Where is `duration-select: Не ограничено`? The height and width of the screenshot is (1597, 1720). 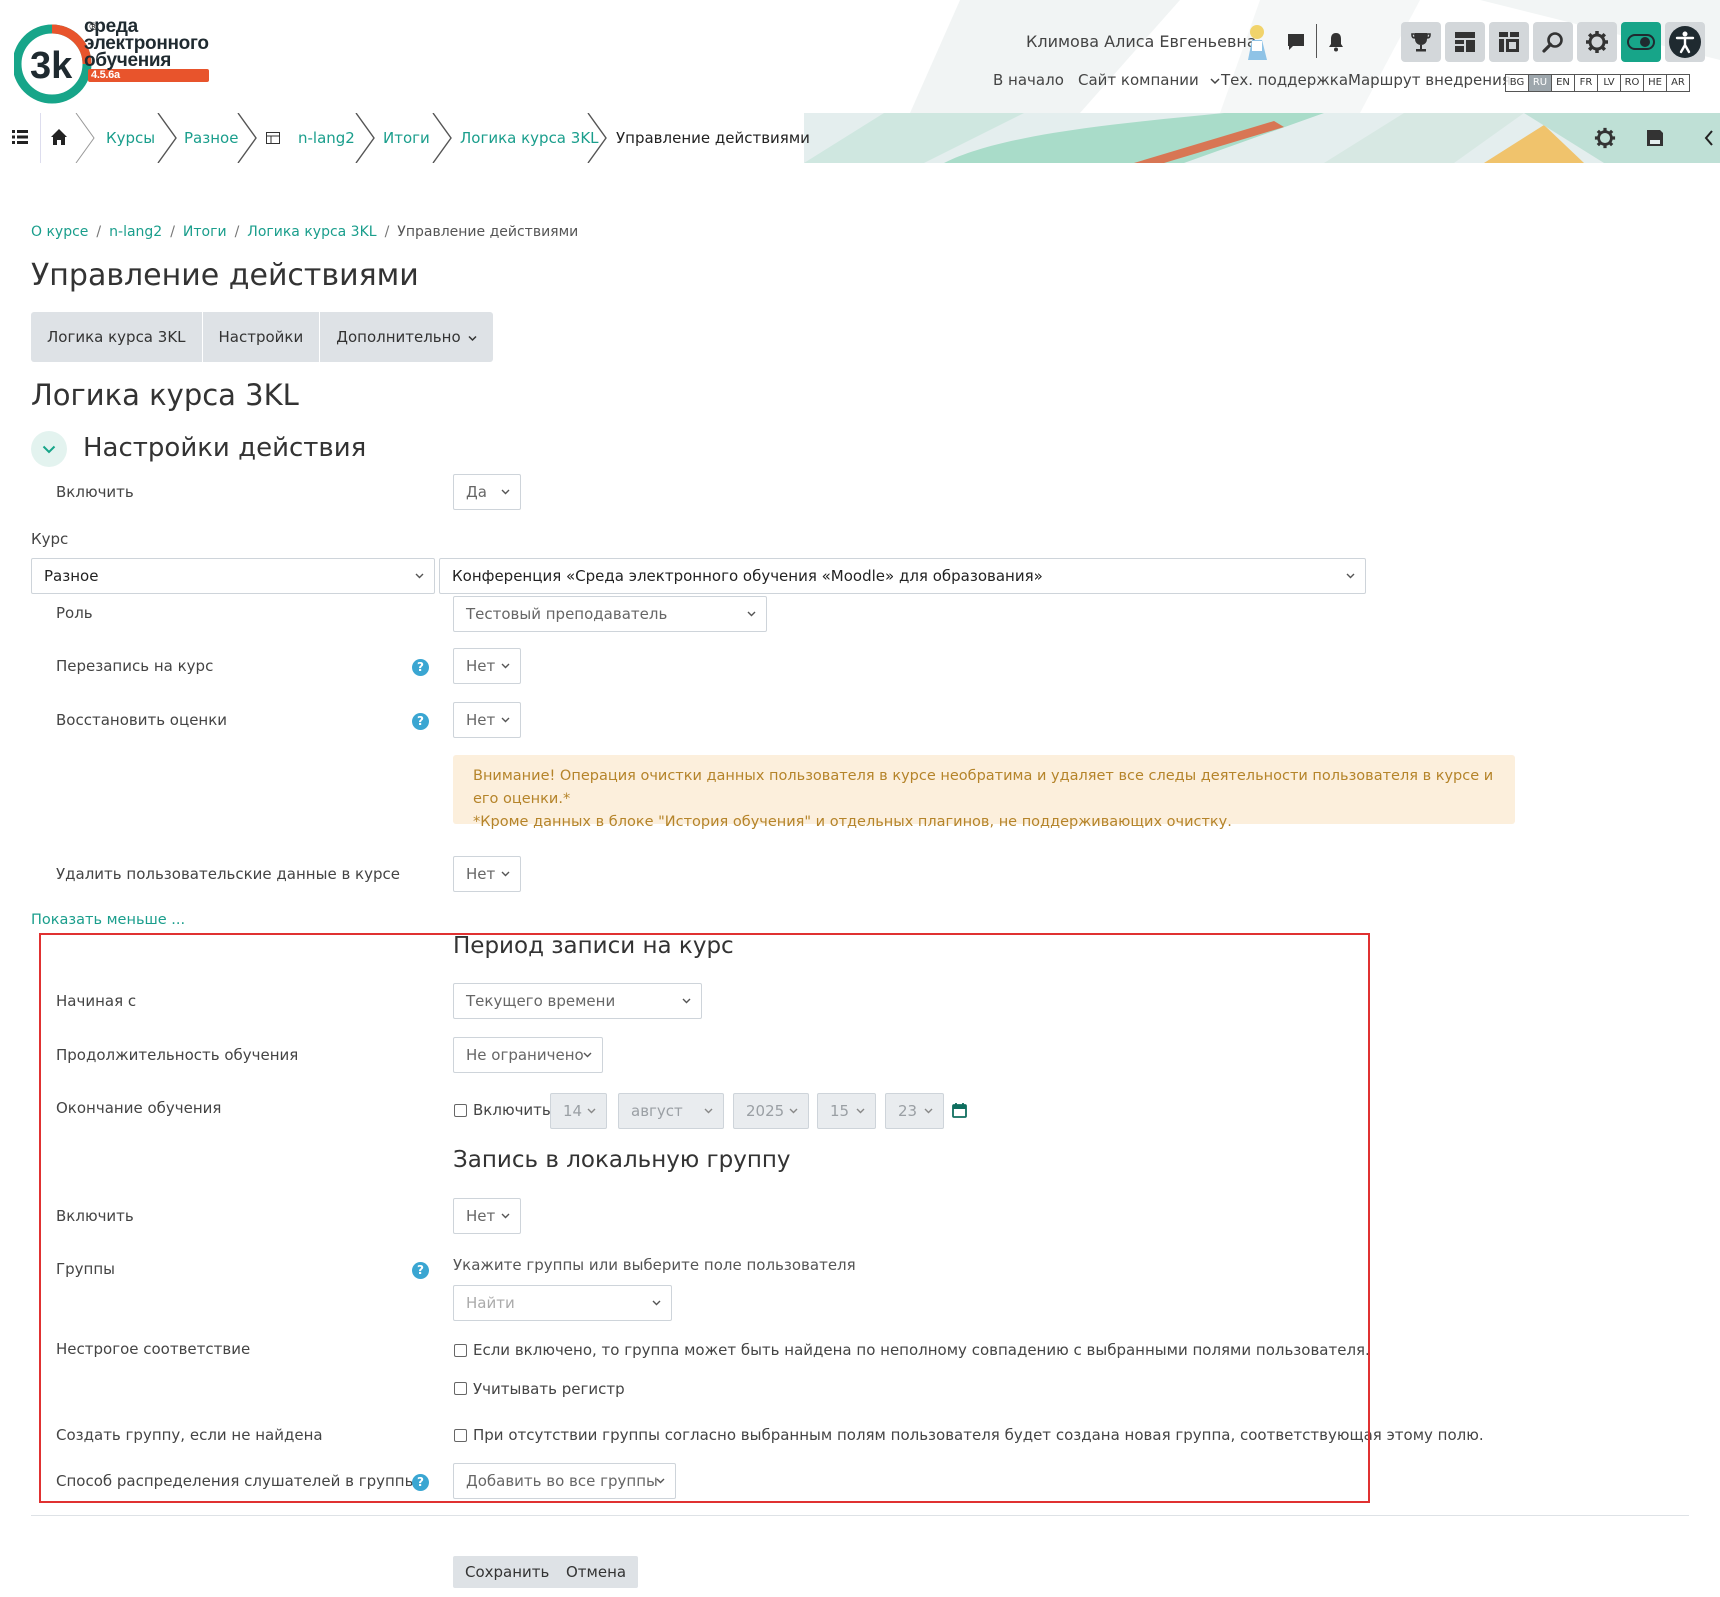
duration-select: Не ограничено is located at coordinates (528, 1055).